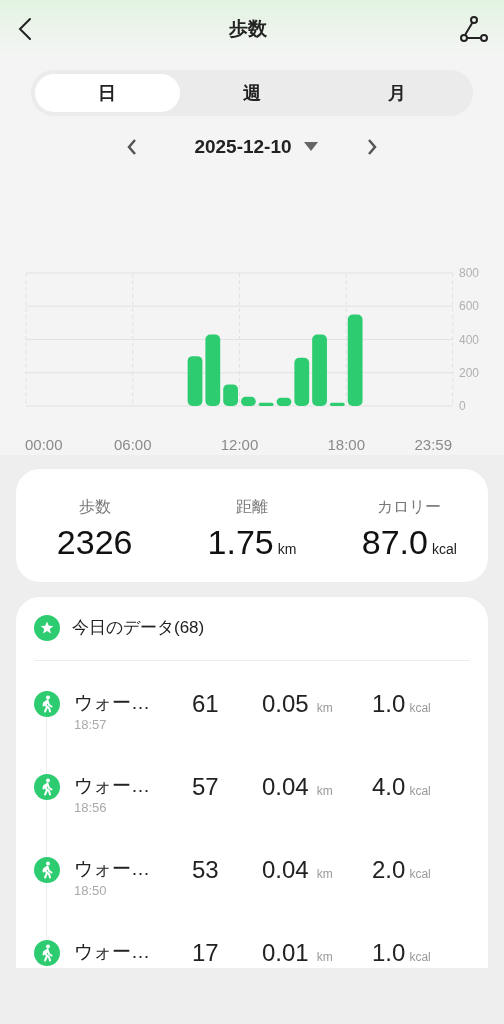 The height and width of the screenshot is (1024, 504). What do you see at coordinates (474, 29) in the screenshot?
I see `route-icon` at bounding box center [474, 29].